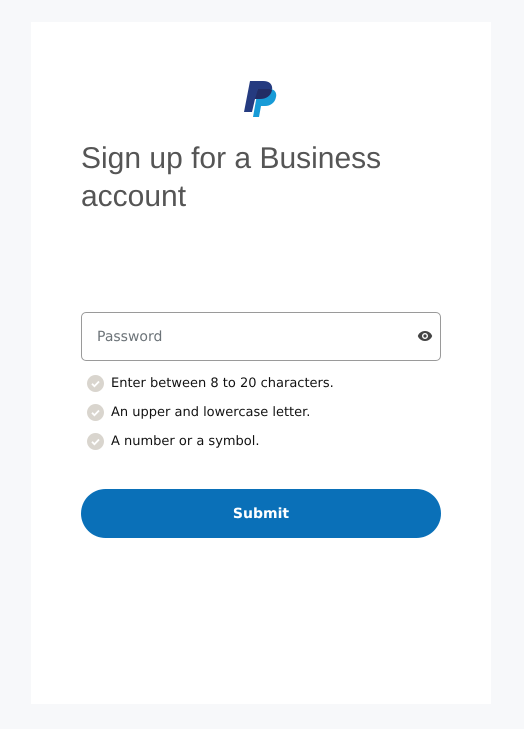  What do you see at coordinates (261, 513) in the screenshot?
I see `submit-button: Submit` at bounding box center [261, 513].